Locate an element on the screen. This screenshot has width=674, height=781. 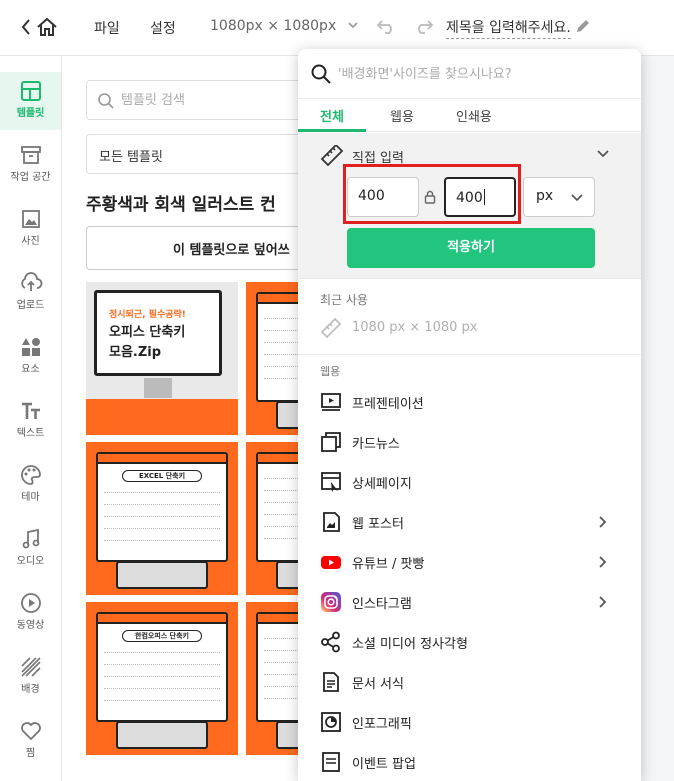
presentation-icon is located at coordinates (331, 402).